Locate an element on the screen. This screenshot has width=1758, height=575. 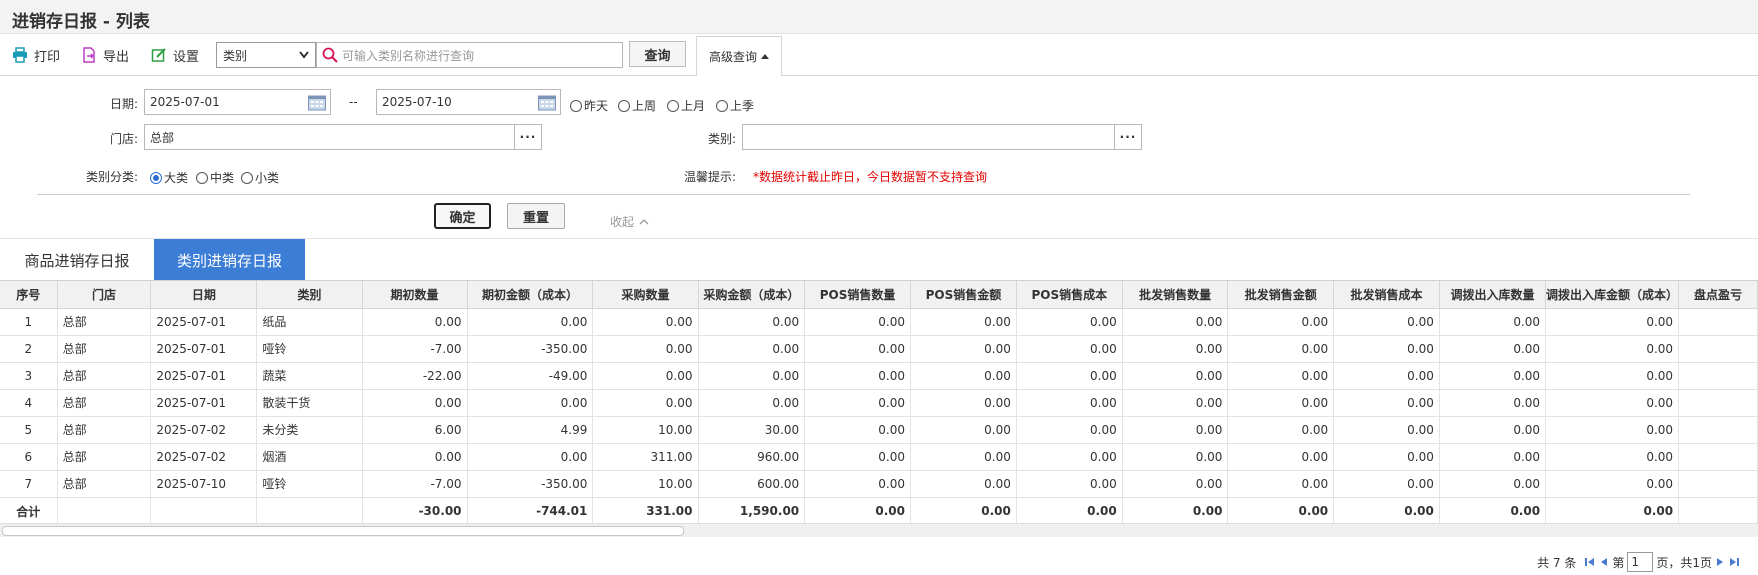
date-from-input: 2025-07-01 is located at coordinates (237, 102).